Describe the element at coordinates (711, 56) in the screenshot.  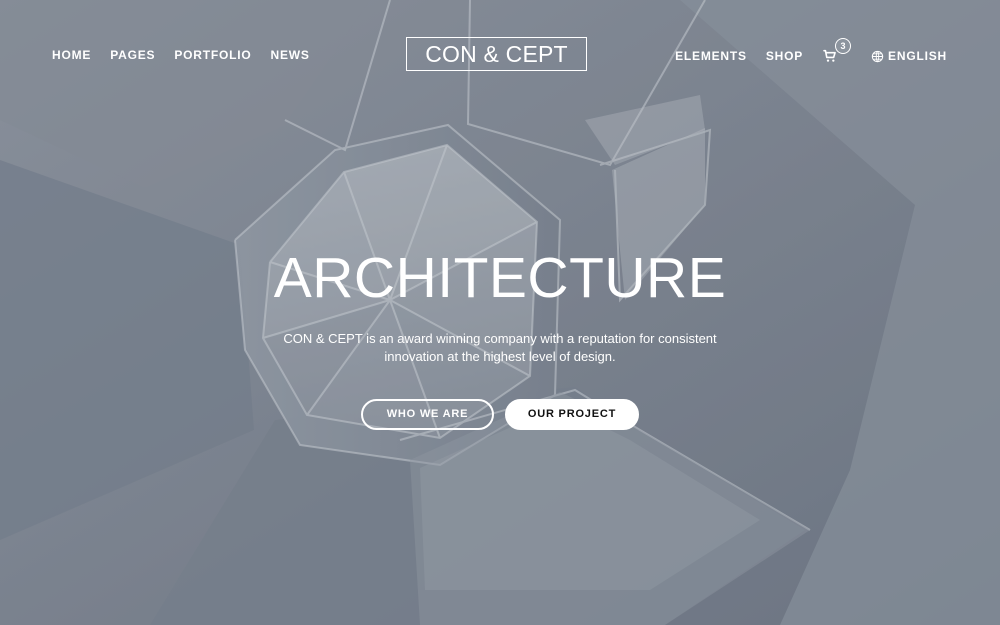
I see `nav-elements-link: ELEMENTS` at that location.